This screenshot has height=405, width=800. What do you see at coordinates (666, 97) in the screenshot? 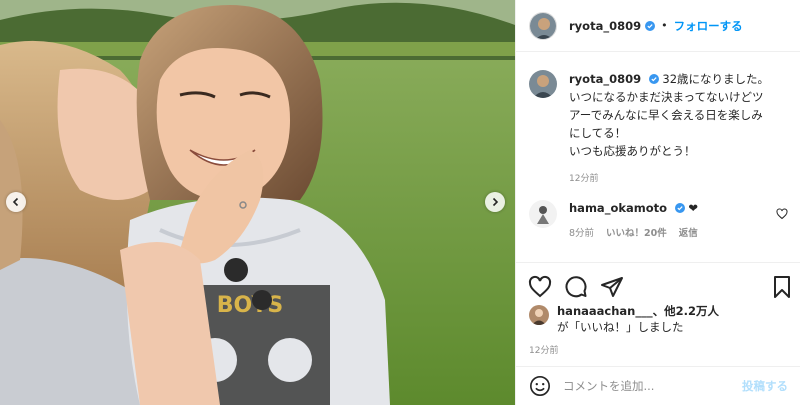
I see `caption-text-line: いつになるかまだ決まってないけどツ` at bounding box center [666, 97].